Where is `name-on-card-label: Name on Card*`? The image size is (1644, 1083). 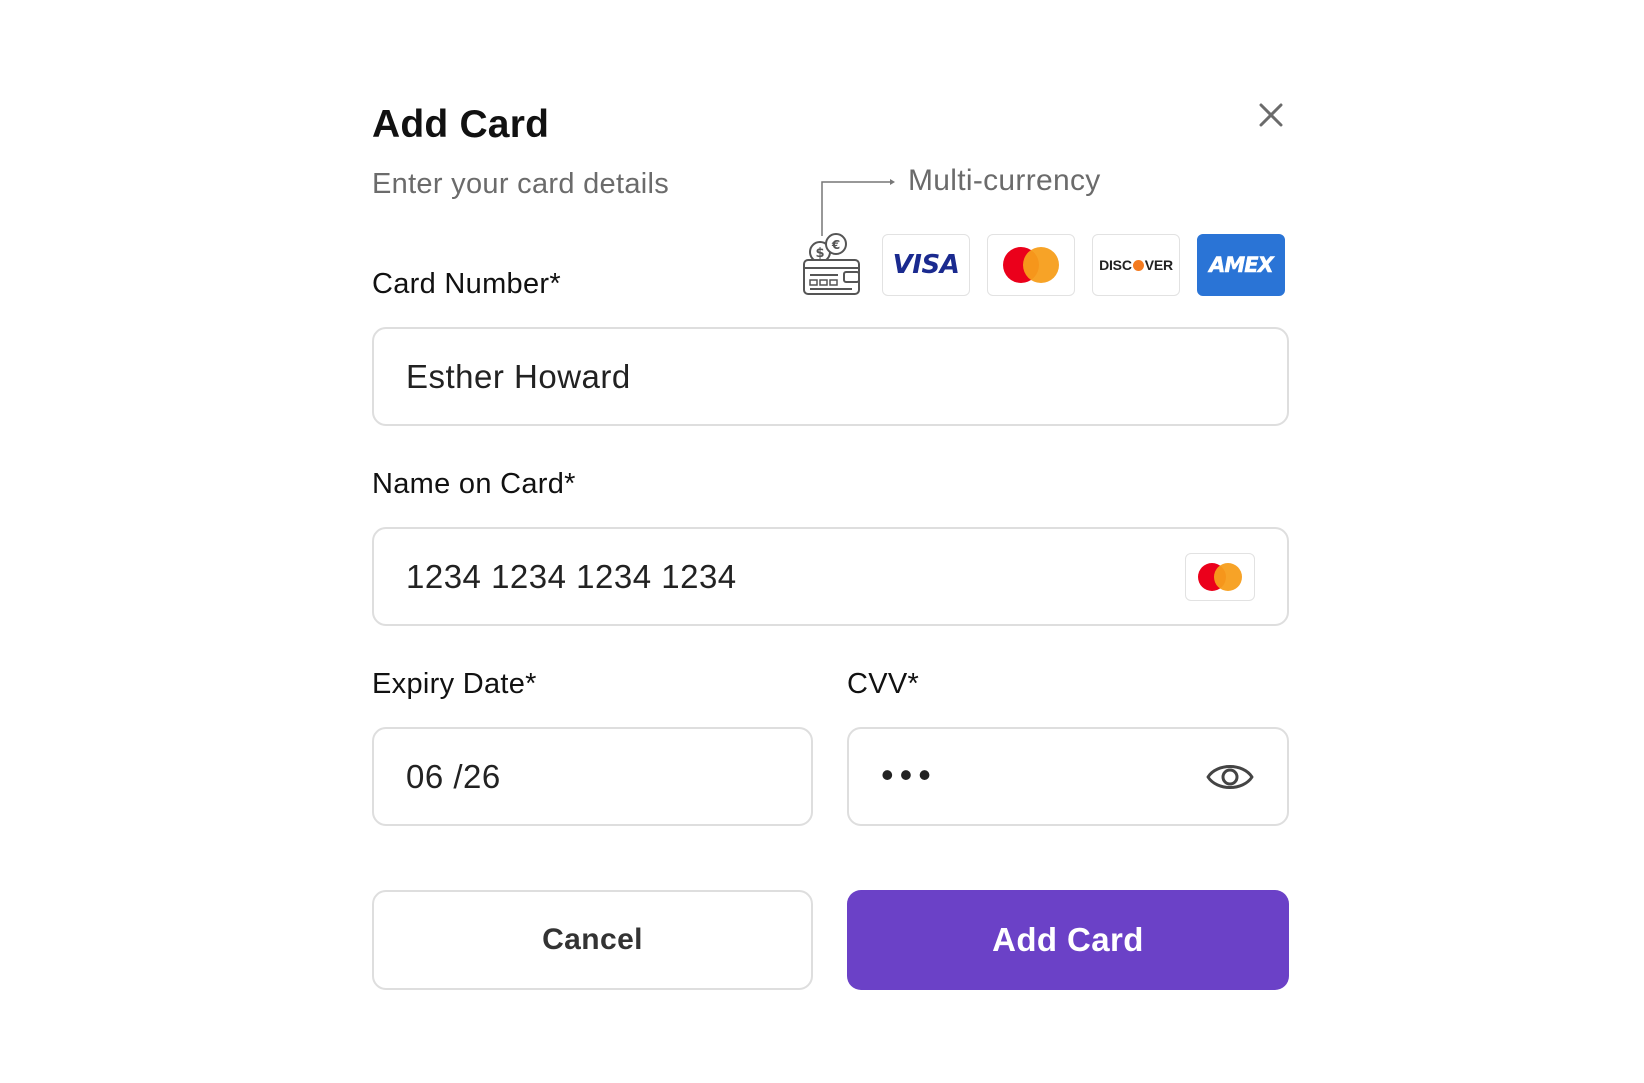
name-on-card-label: Name on Card* is located at coordinates (474, 484).